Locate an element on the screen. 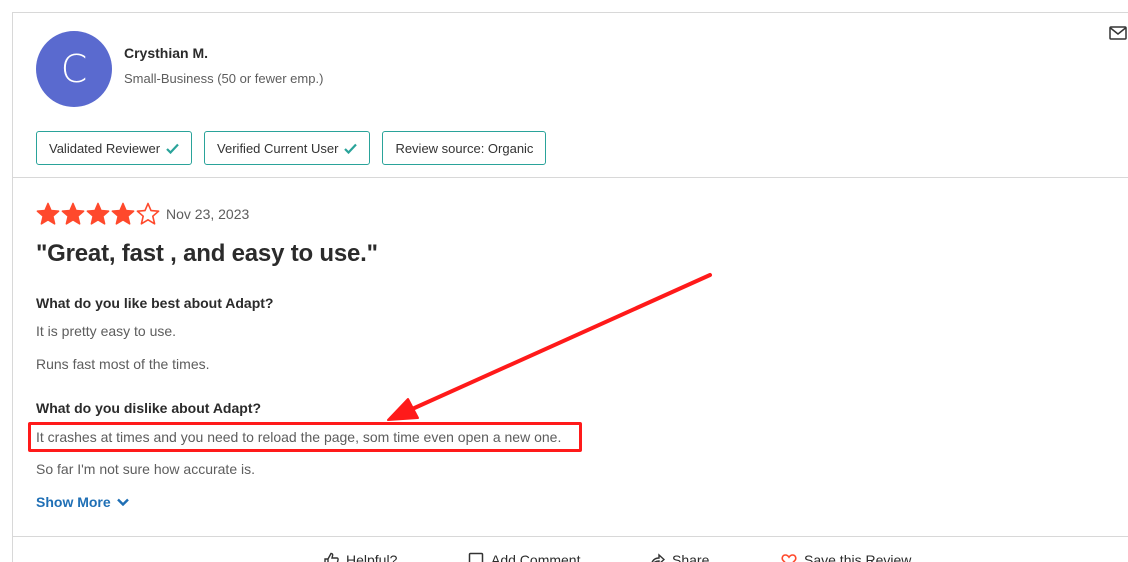 The height and width of the screenshot is (562, 1128). save-review-label: Save this Review is located at coordinates (858, 557).